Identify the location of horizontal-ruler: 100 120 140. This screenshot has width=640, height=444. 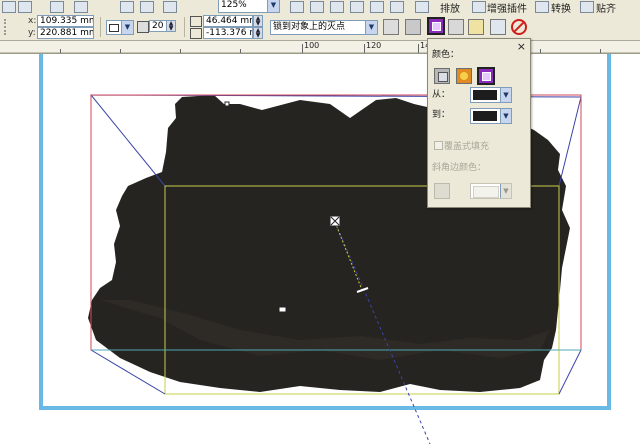
(320, 47).